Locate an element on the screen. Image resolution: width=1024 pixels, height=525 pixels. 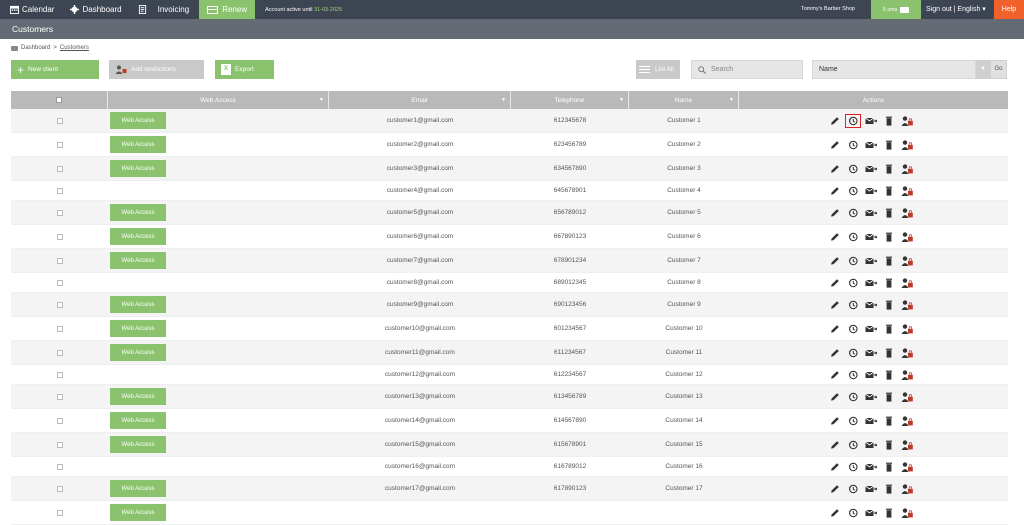
list-all-button: List All is located at coordinates (658, 69).